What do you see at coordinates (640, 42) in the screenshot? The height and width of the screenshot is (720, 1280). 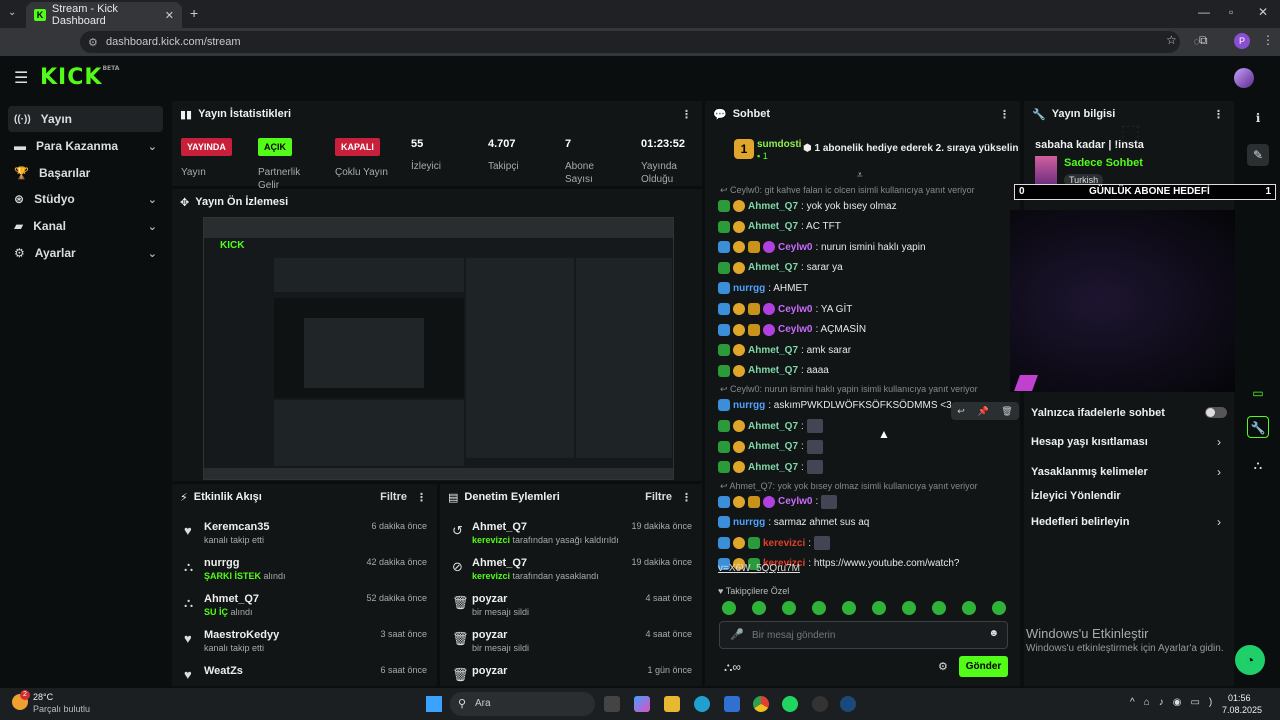 I see `url-bar: ⚙ dashboard.kick.com/stream ◌` at bounding box center [640, 42].